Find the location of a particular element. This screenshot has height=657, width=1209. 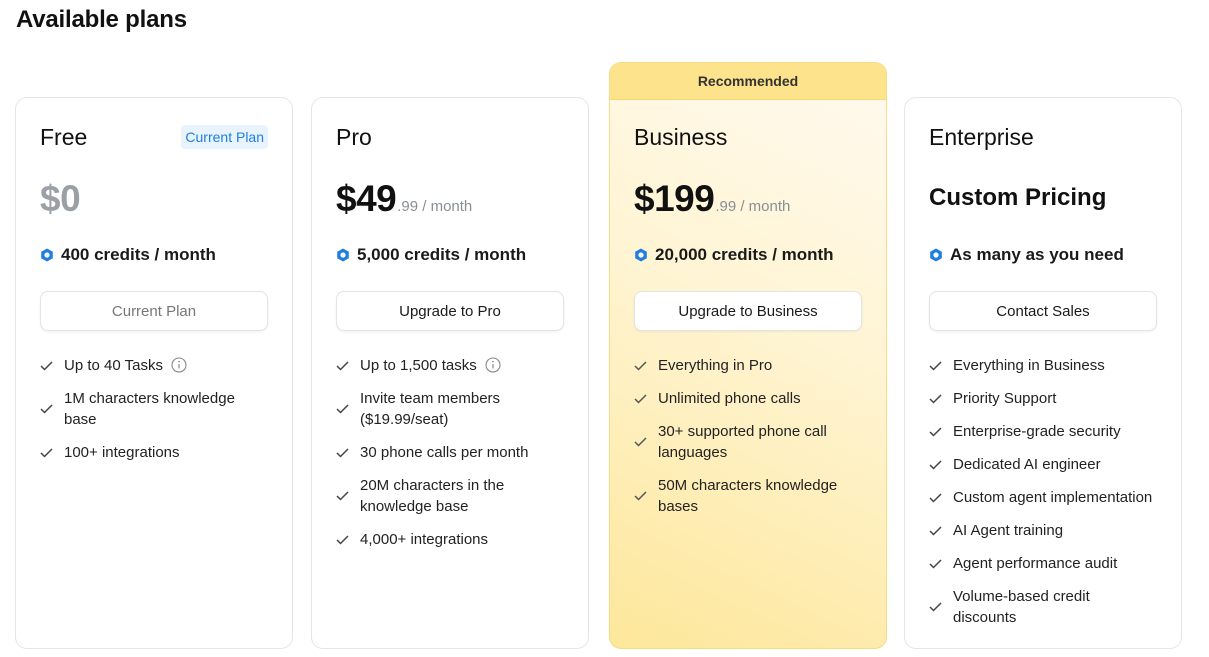

feature-item: Priority Support is located at coordinates (1043, 398).